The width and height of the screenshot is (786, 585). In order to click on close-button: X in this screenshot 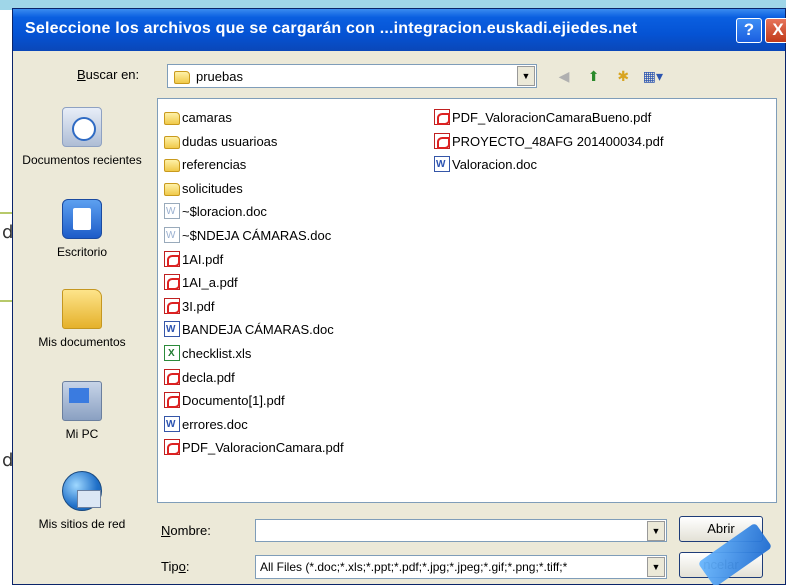, I will do `click(775, 30)`.